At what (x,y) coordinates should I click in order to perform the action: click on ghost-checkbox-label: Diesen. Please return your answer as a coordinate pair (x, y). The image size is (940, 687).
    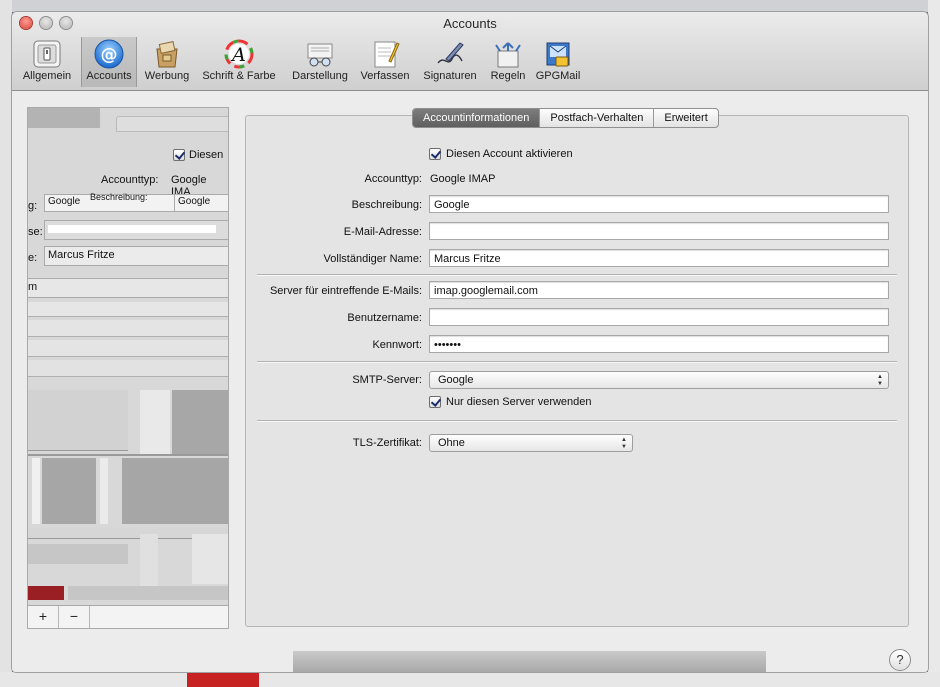
    Looking at the image, I should click on (206, 155).